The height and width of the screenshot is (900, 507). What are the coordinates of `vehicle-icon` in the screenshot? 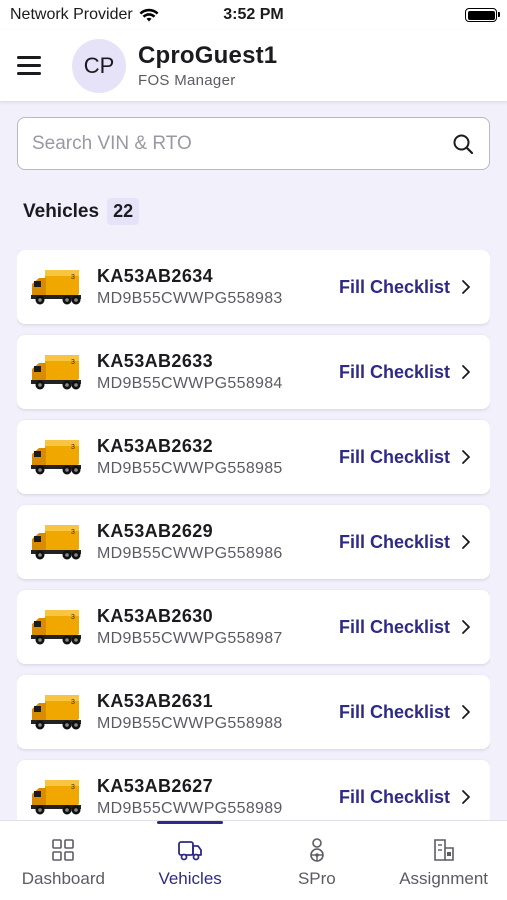 It's located at (190, 851).